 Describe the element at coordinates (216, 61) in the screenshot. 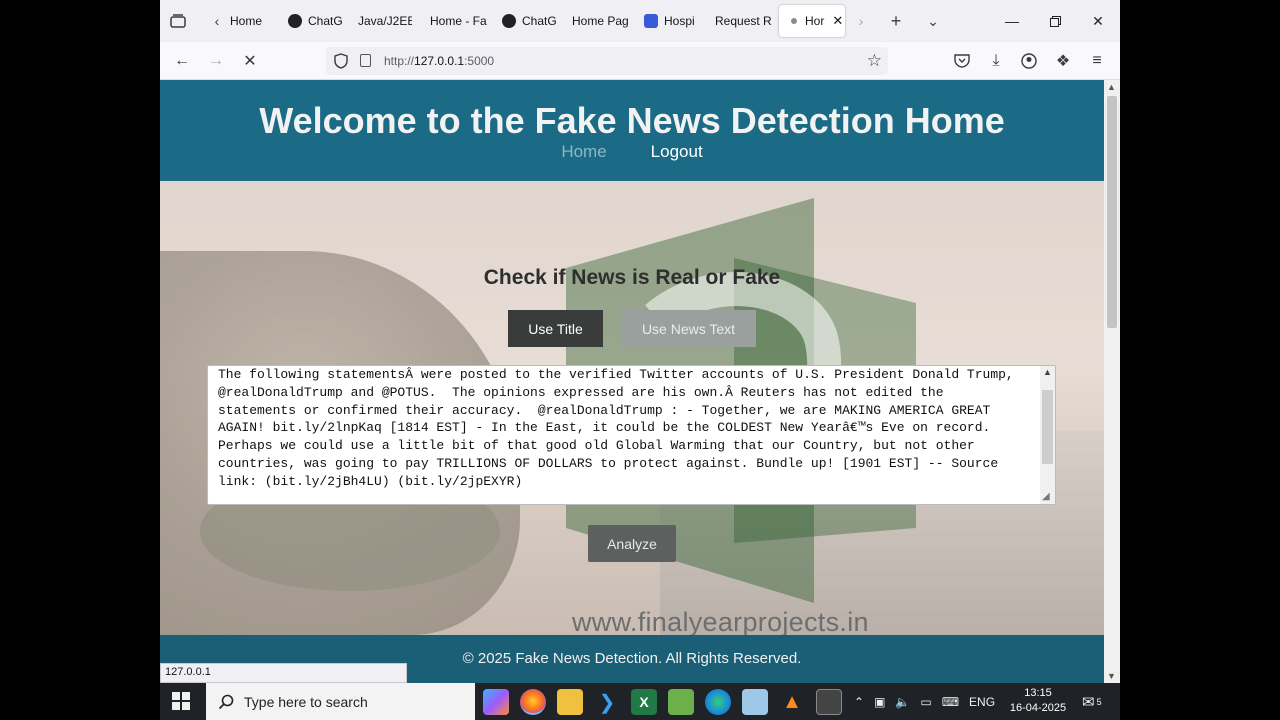

I see `forward-arrow-icon: →` at that location.